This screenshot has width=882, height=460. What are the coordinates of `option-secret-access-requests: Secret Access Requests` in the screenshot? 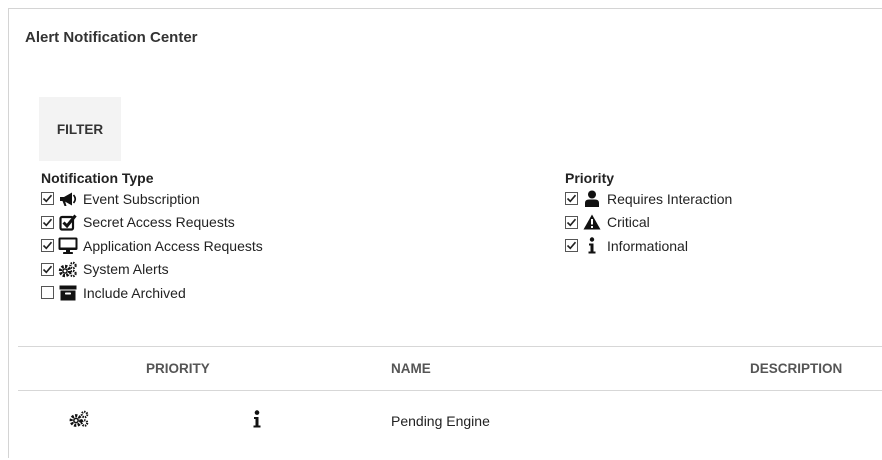 It's located at (152, 223).